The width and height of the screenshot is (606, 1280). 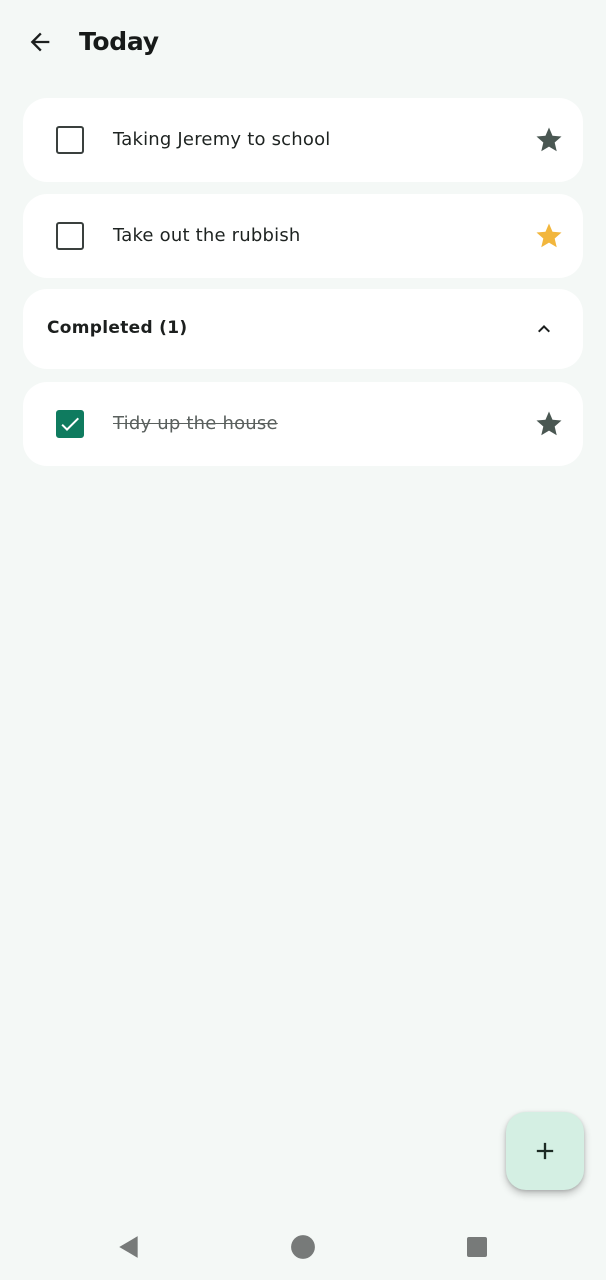 I want to click on arrow-left-icon, so click(x=40, y=42).